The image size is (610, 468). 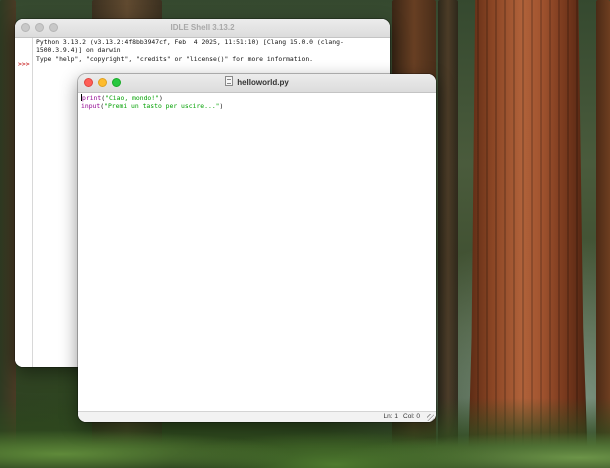 What do you see at coordinates (24, 202) in the screenshot?
I see `shell-prompt-gutter` at bounding box center [24, 202].